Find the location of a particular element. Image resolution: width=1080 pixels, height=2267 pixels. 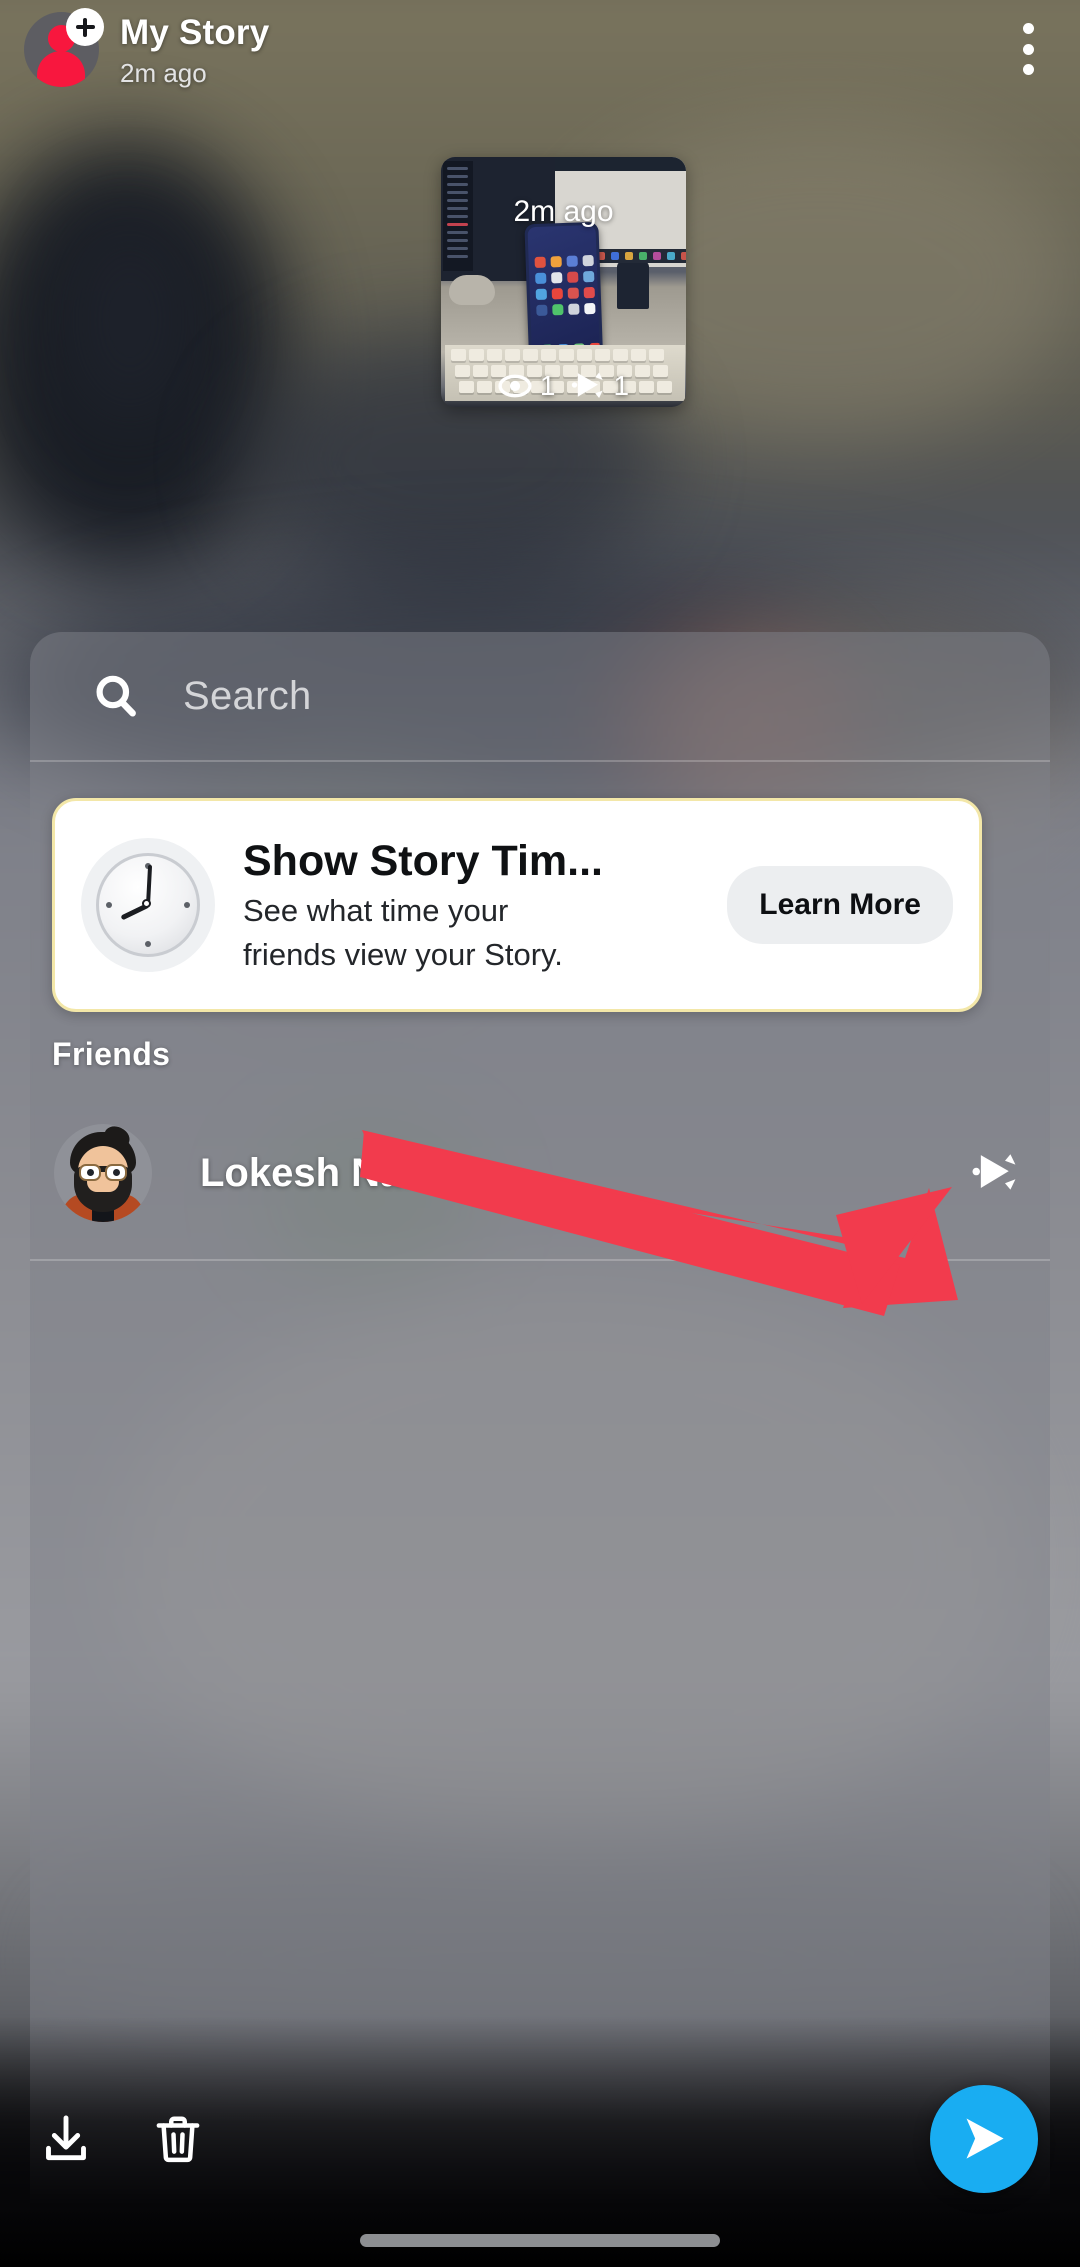

snapchat-screenshot-icon is located at coordinates (588, 386).